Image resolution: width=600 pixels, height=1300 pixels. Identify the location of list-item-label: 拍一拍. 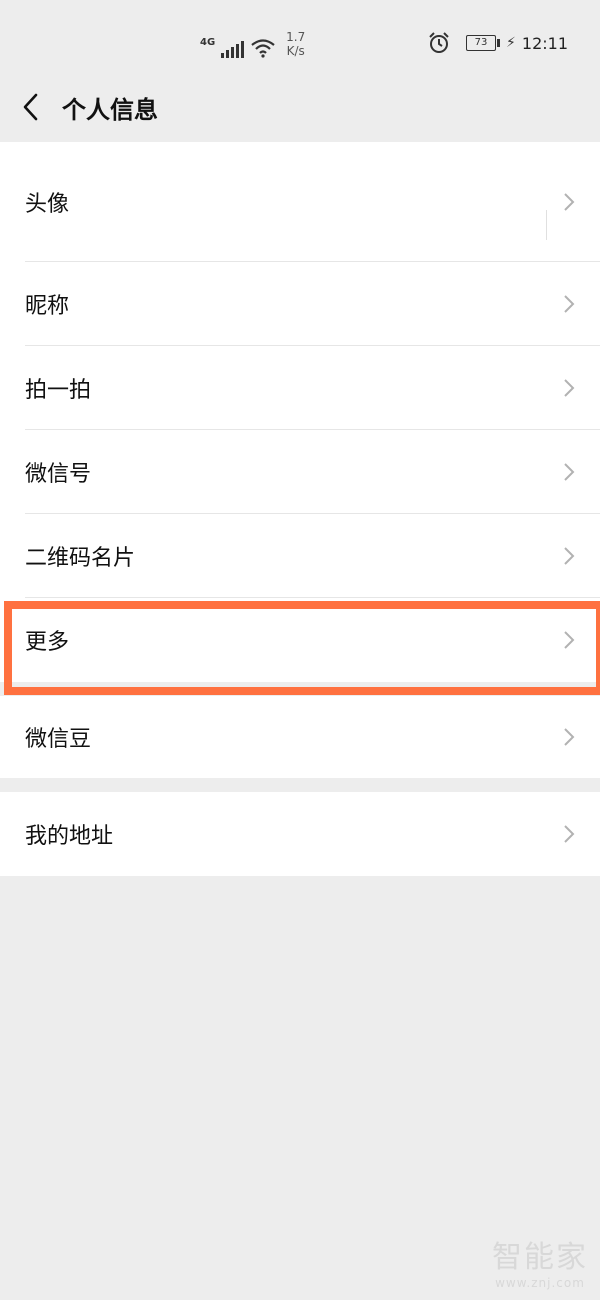
(58, 390).